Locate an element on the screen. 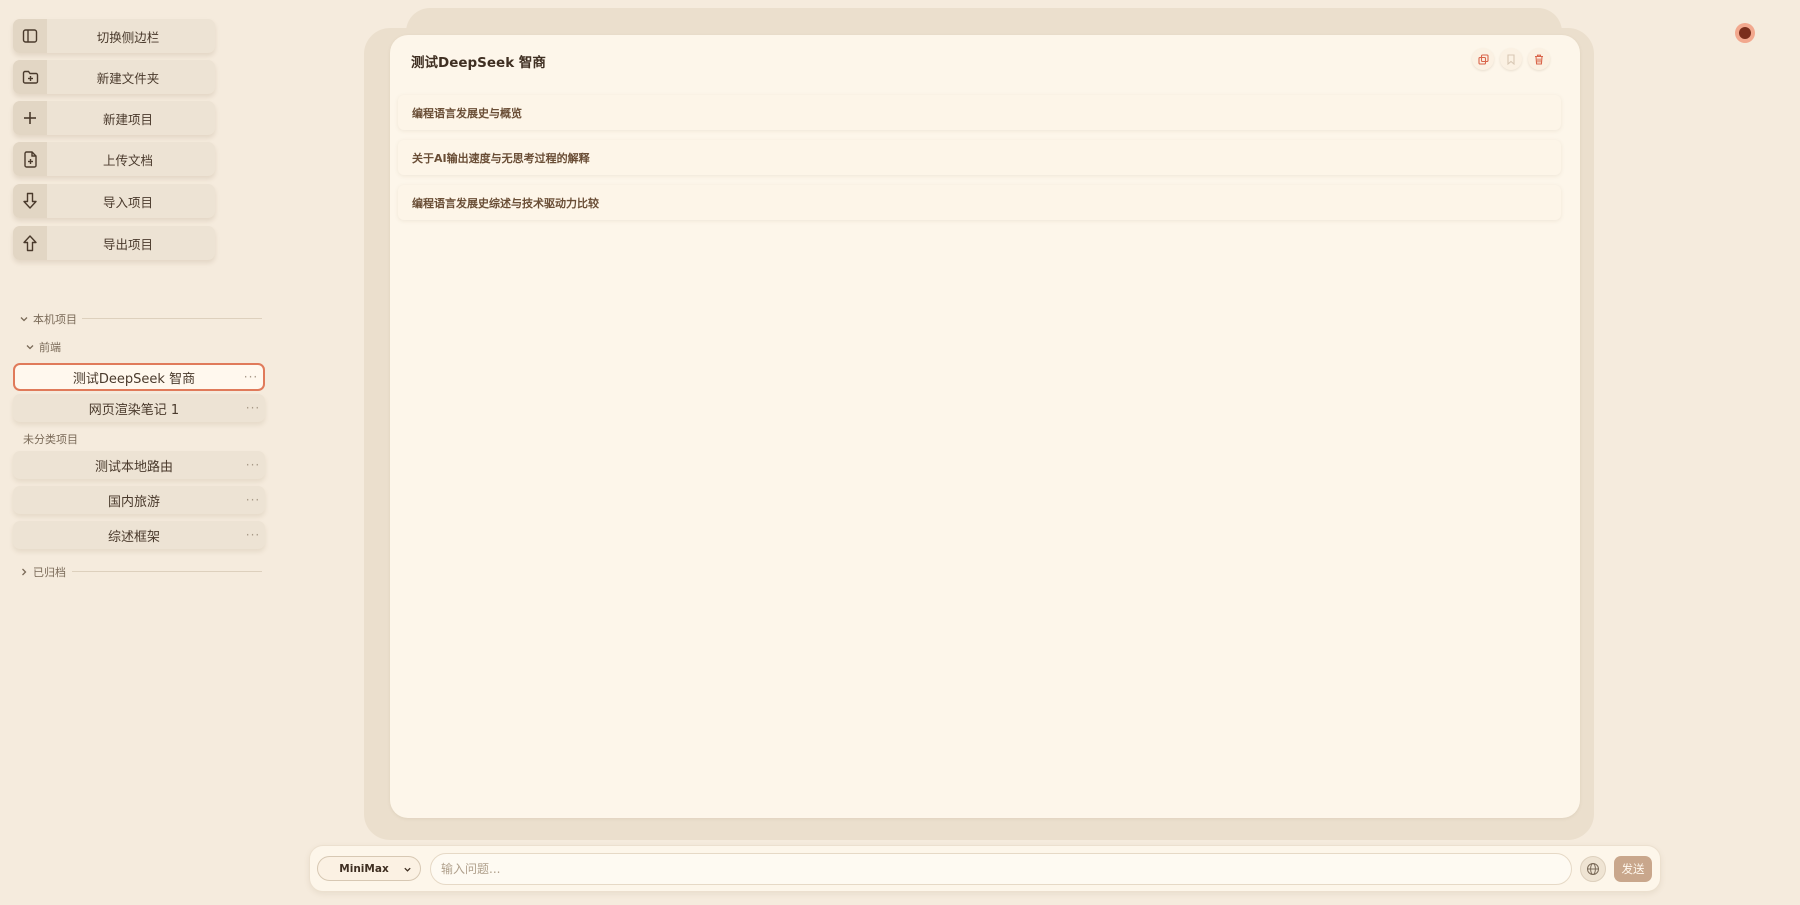  model-selector-label: MiniMax is located at coordinates (364, 868).